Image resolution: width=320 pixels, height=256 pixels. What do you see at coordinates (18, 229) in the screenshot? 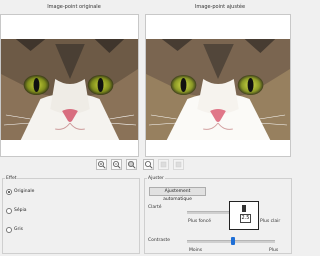
I see `radio-label-gris: Gris` at bounding box center [18, 229].